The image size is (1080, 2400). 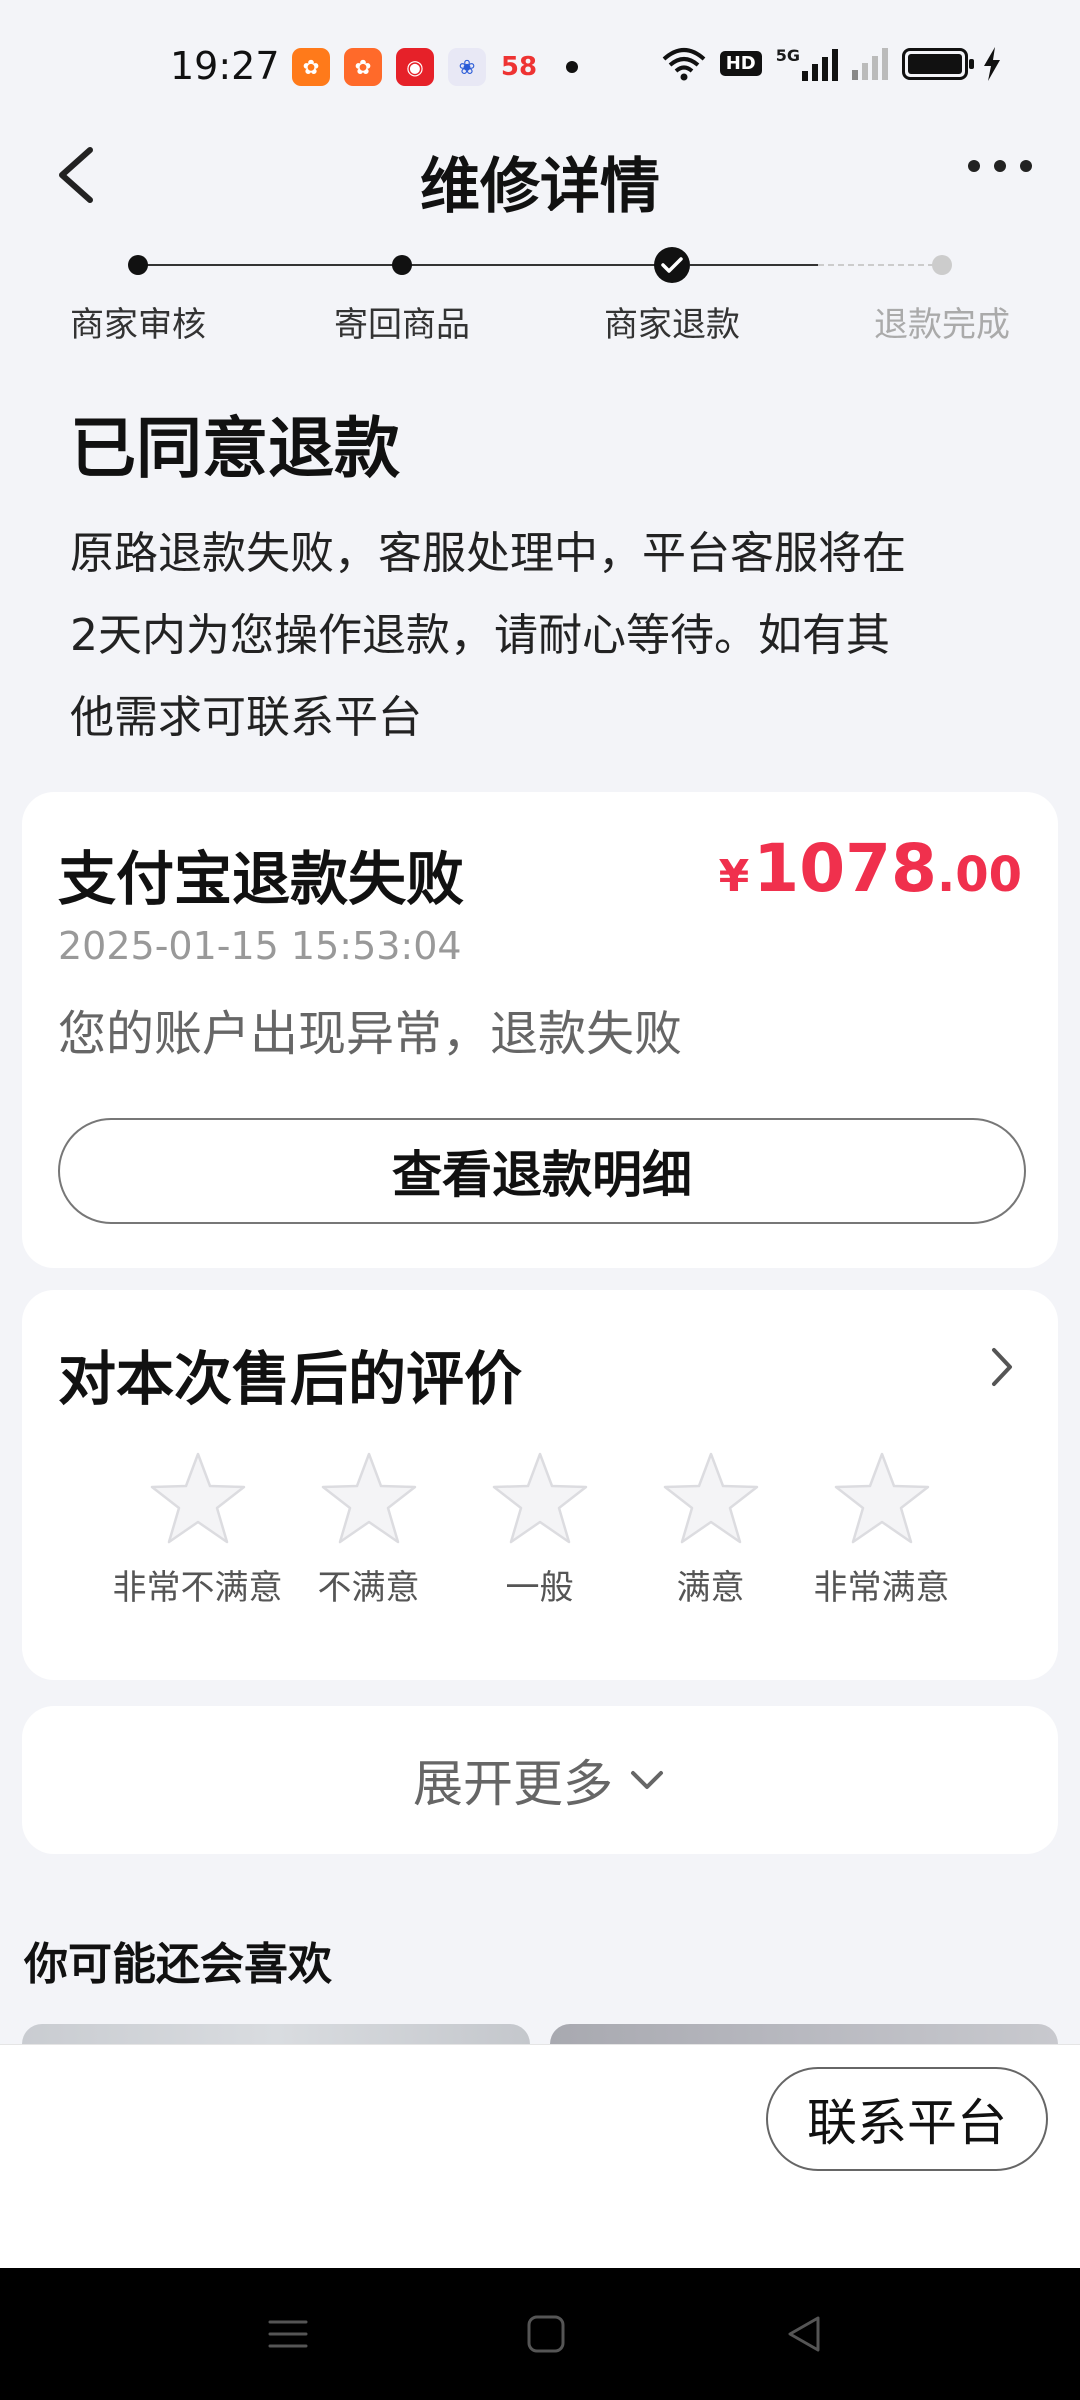 What do you see at coordinates (260, 946) in the screenshot?
I see `refund-timestamp: 2025-01-15 15:53:04` at bounding box center [260, 946].